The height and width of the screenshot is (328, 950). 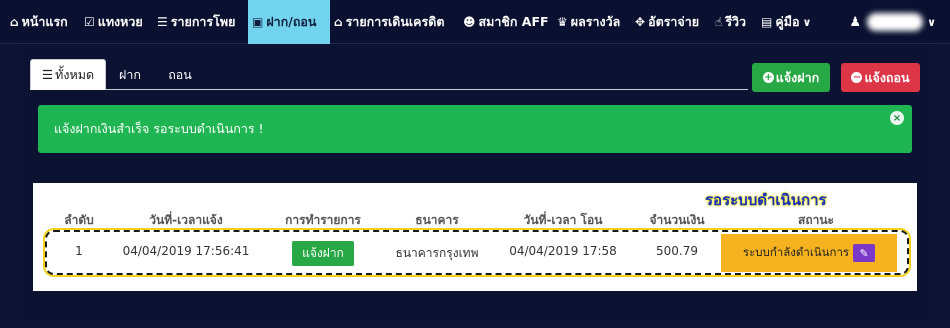 What do you see at coordinates (203, 21) in the screenshot?
I see `nav-item-label: รายการโพย` at bounding box center [203, 21].